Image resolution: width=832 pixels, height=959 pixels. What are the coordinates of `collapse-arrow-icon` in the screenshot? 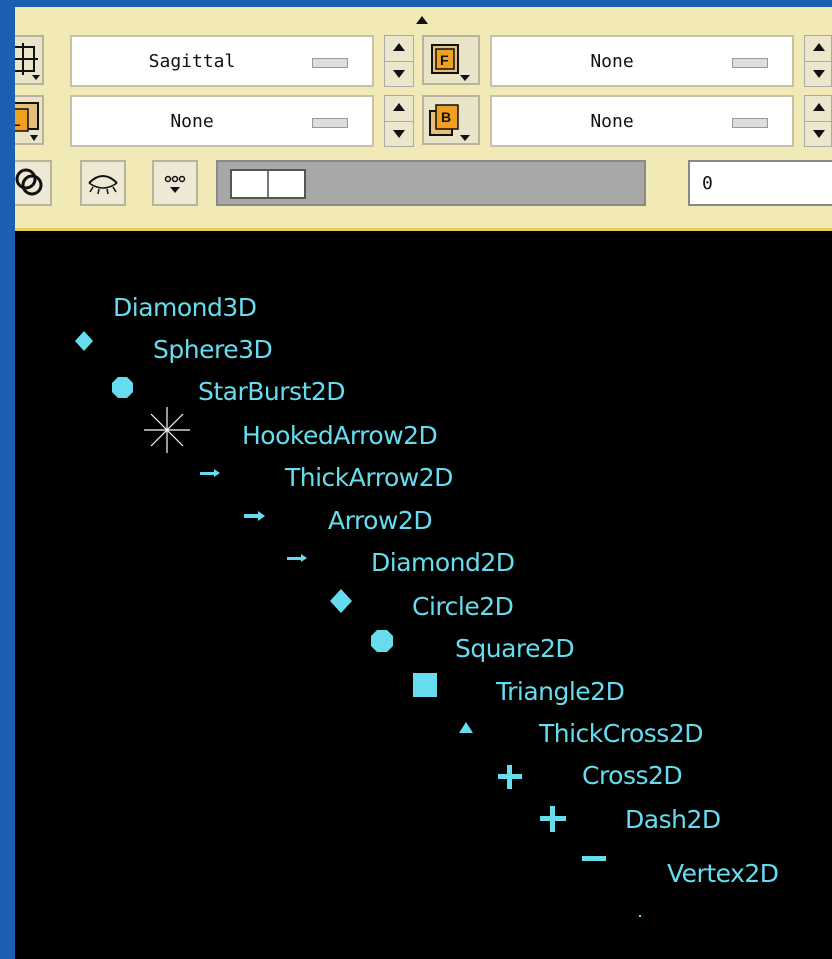 It's located at (422, 20).